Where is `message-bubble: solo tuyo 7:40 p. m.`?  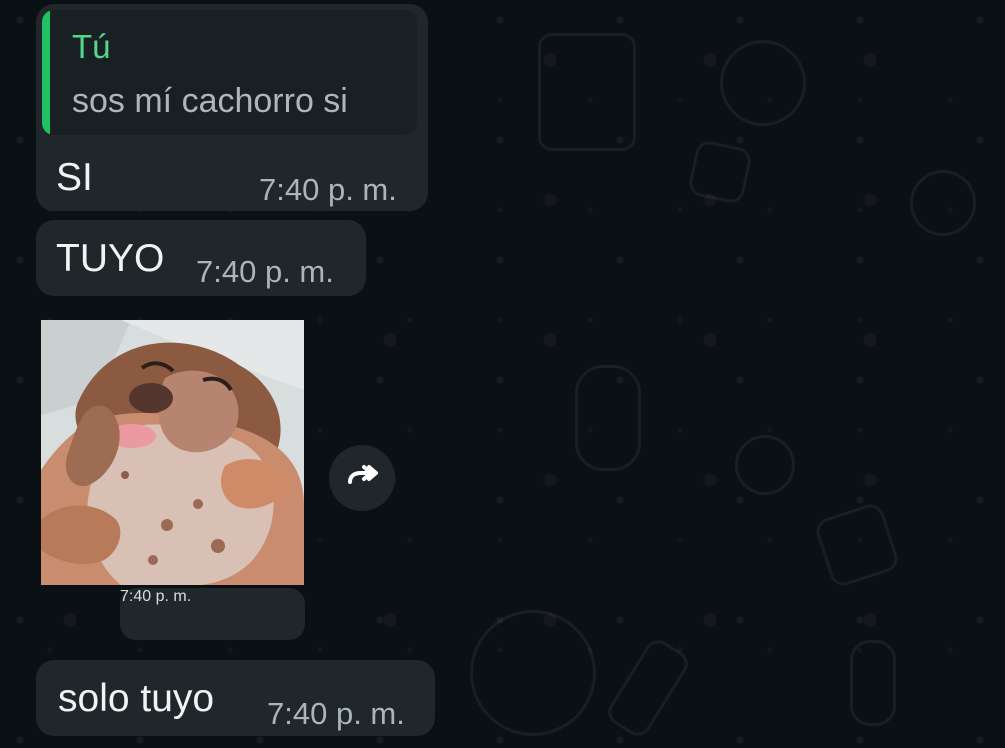 message-bubble: solo tuyo 7:40 p. m. is located at coordinates (235, 698).